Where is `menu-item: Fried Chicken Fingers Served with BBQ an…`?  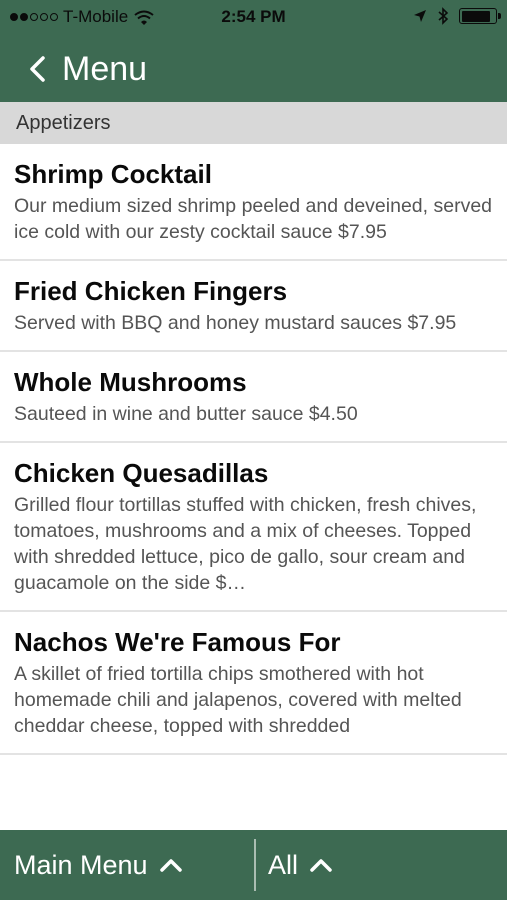
menu-item: Fried Chicken Fingers Served with BBQ an… is located at coordinates (253, 306).